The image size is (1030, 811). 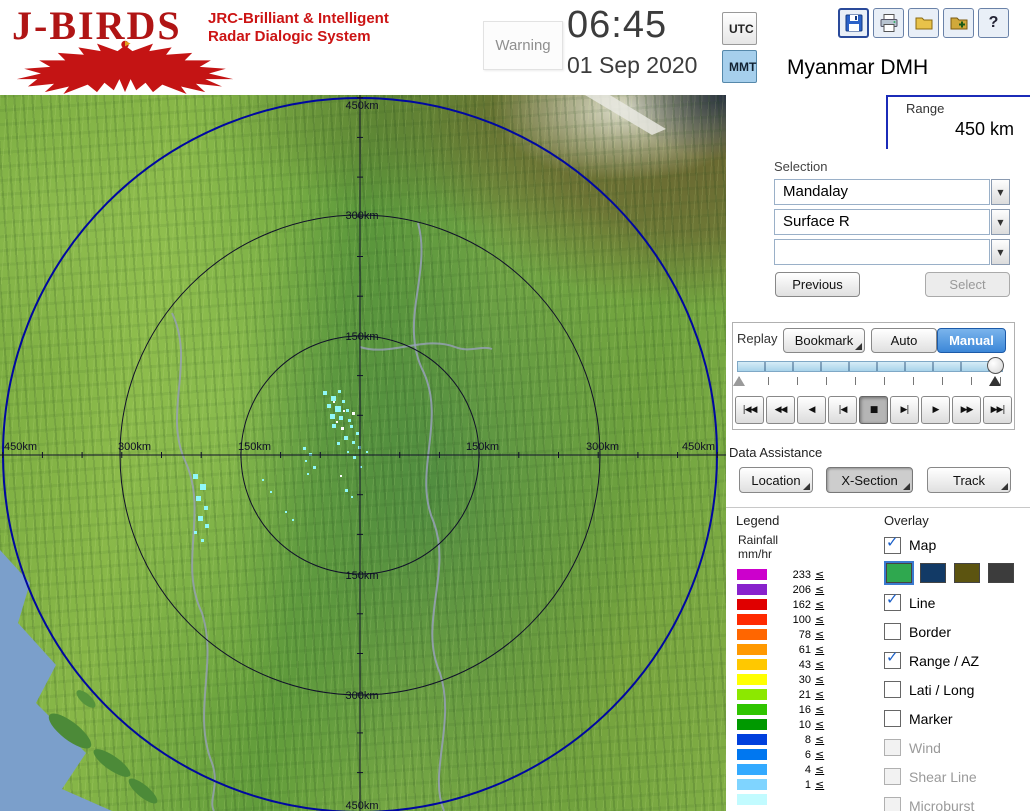 What do you see at coordinates (995, 365) in the screenshot?
I see `replay-timeline-handle` at bounding box center [995, 365].